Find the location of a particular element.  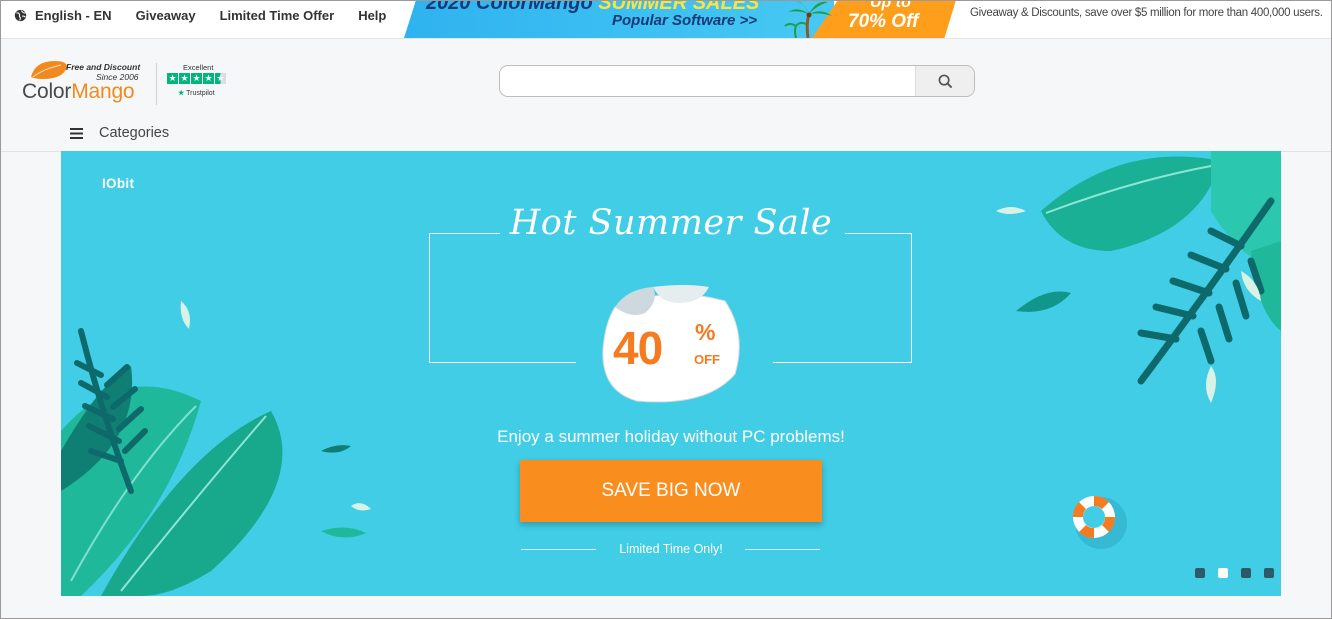

promo-popular-software-link: Popular Software >> is located at coordinates (684, 20).